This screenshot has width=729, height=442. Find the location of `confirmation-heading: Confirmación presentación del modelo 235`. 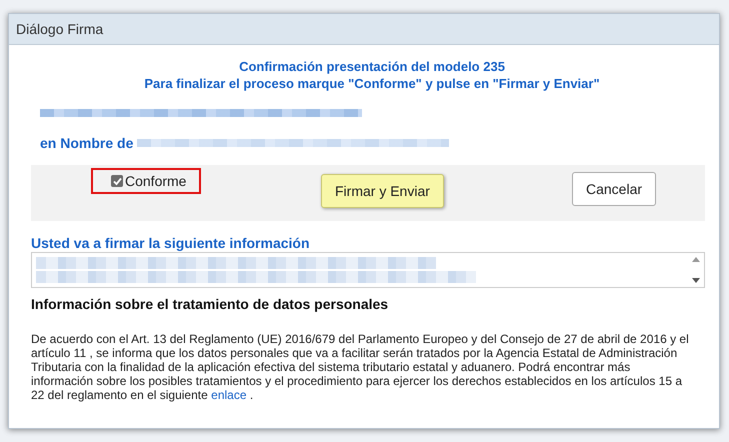

confirmation-heading: Confirmación presentación del modelo 235 is located at coordinates (372, 66).